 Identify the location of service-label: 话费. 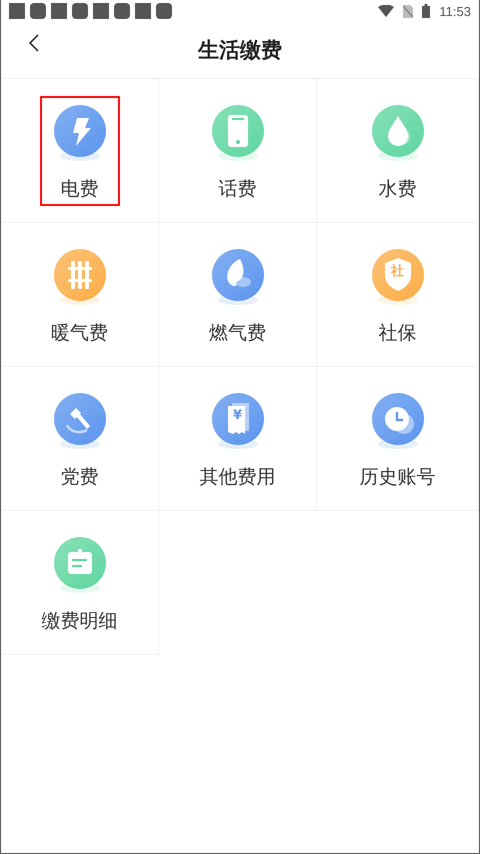
(237, 189).